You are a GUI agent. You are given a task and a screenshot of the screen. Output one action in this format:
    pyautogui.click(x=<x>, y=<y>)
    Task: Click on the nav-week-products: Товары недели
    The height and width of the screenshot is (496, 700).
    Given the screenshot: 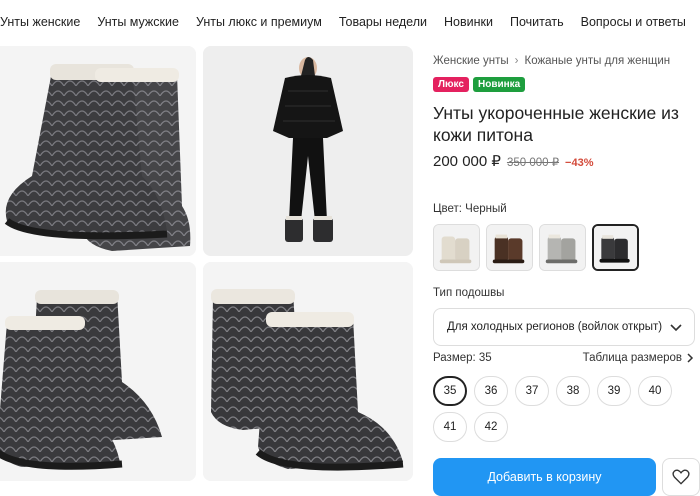 What is the action you would take?
    pyautogui.click(x=383, y=22)
    